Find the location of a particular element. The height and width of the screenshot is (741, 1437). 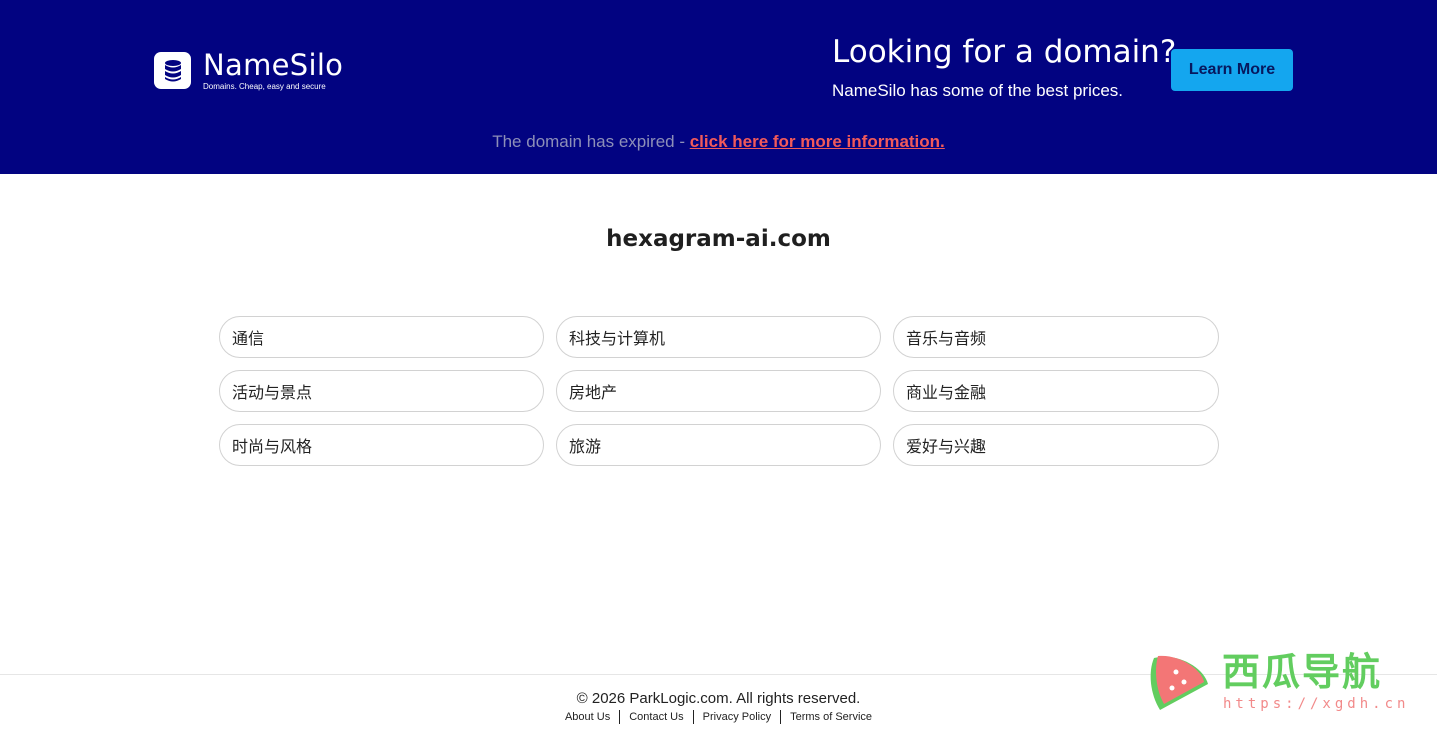

footer-link-terms: Terms of Service is located at coordinates (831, 717).